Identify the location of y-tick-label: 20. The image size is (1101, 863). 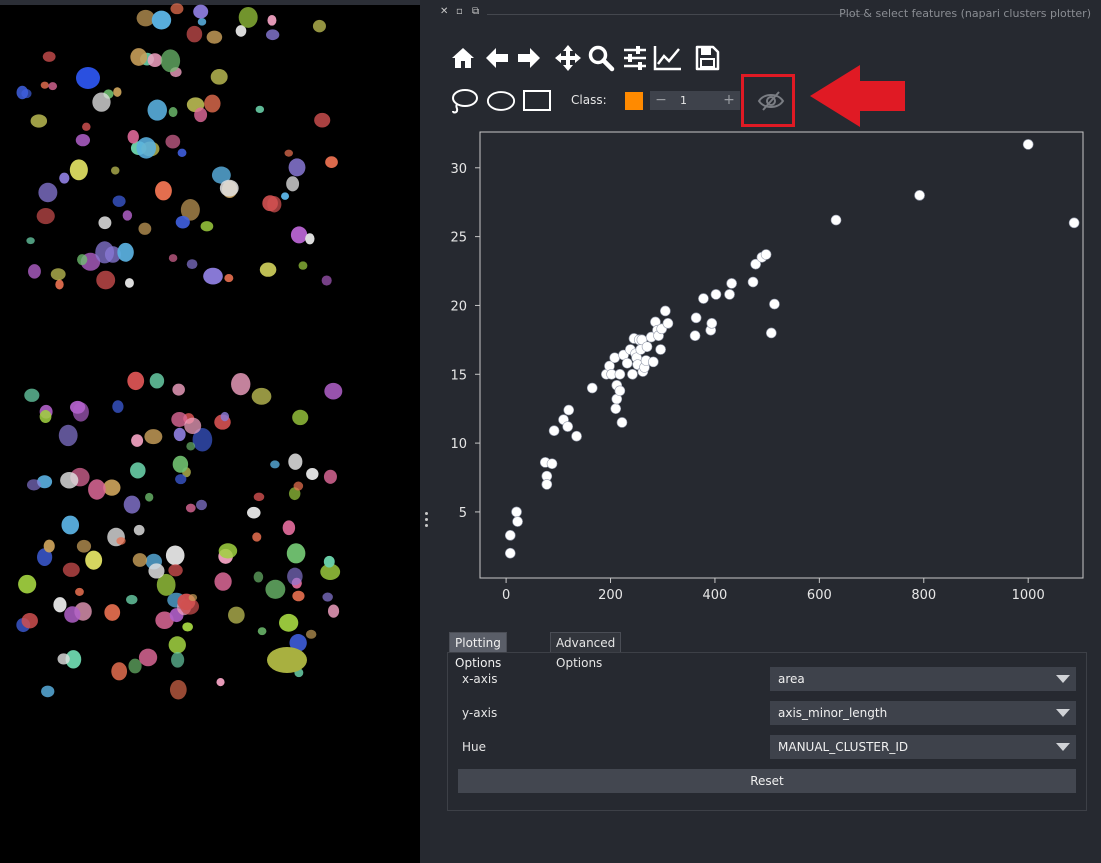
(458, 306).